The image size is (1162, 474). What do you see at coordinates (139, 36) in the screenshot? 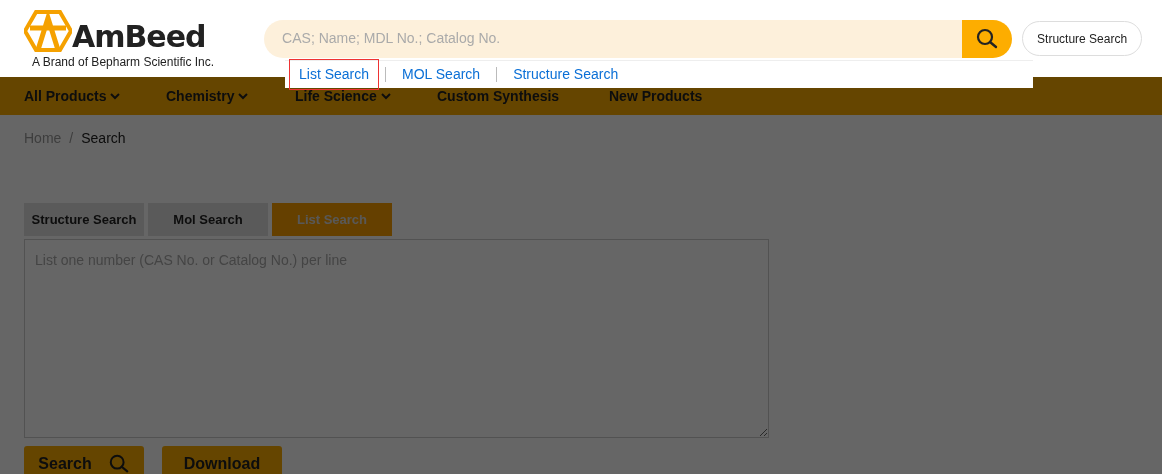
I see `logo-name: AmBeed` at bounding box center [139, 36].